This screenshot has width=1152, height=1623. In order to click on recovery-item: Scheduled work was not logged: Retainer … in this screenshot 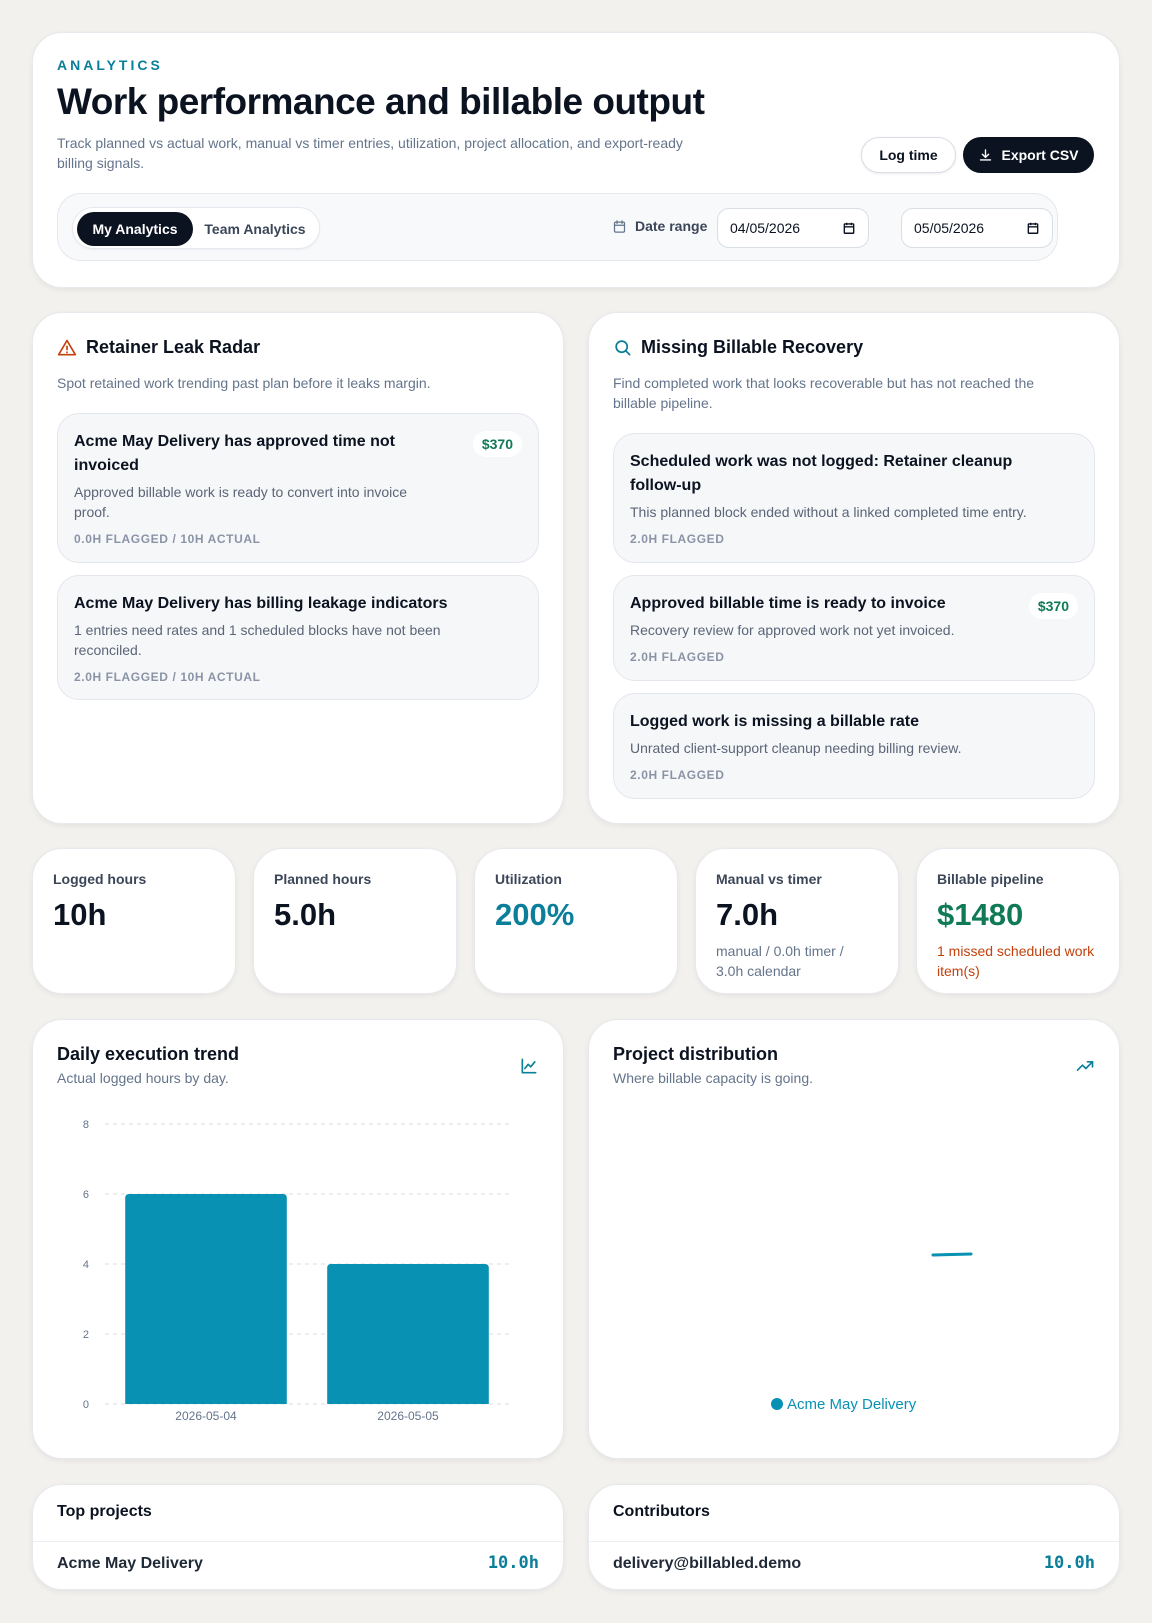, I will do `click(854, 498)`.